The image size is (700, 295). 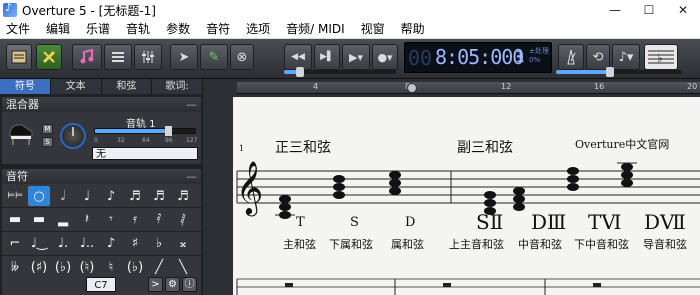 What do you see at coordinates (111, 243) in the screenshot?
I see `grace-note-icon: ♪` at bounding box center [111, 243].